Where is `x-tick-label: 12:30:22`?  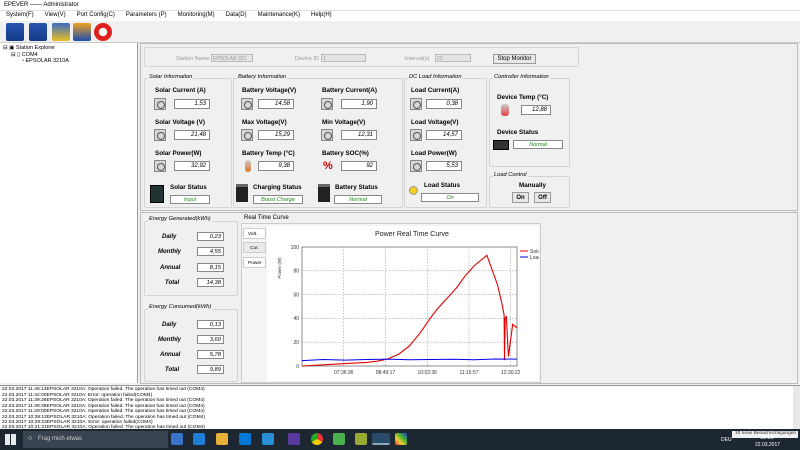 x-tick-label: 12:30:22 is located at coordinates (511, 373).